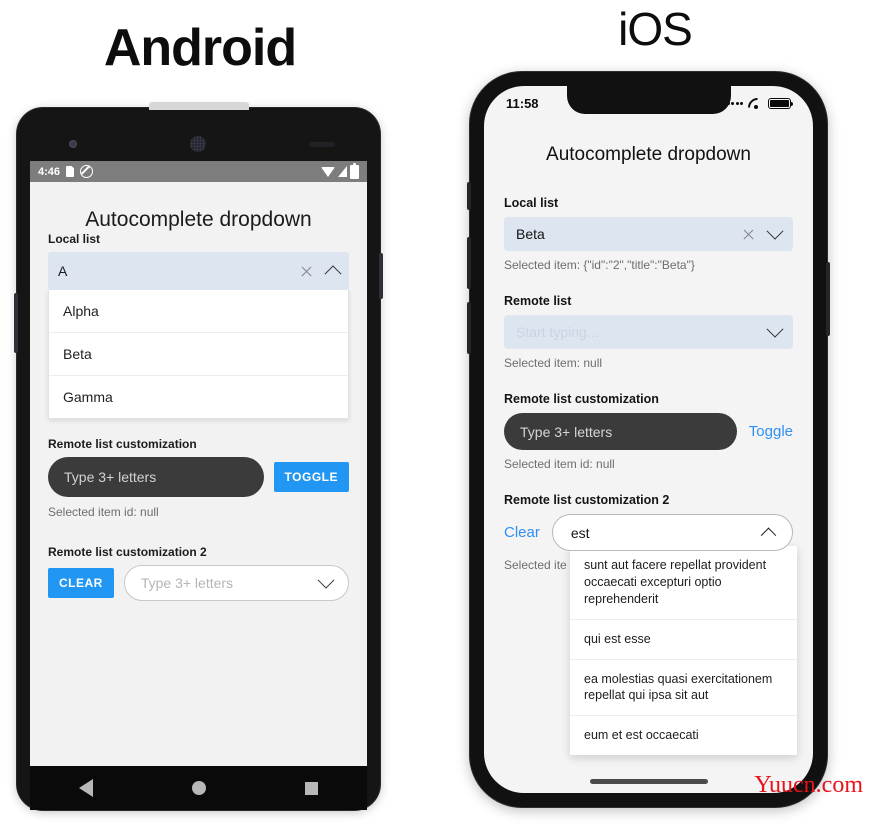 The image size is (869, 839). What do you see at coordinates (199, 106) in the screenshot?
I see `android-frame-top-accent` at bounding box center [199, 106].